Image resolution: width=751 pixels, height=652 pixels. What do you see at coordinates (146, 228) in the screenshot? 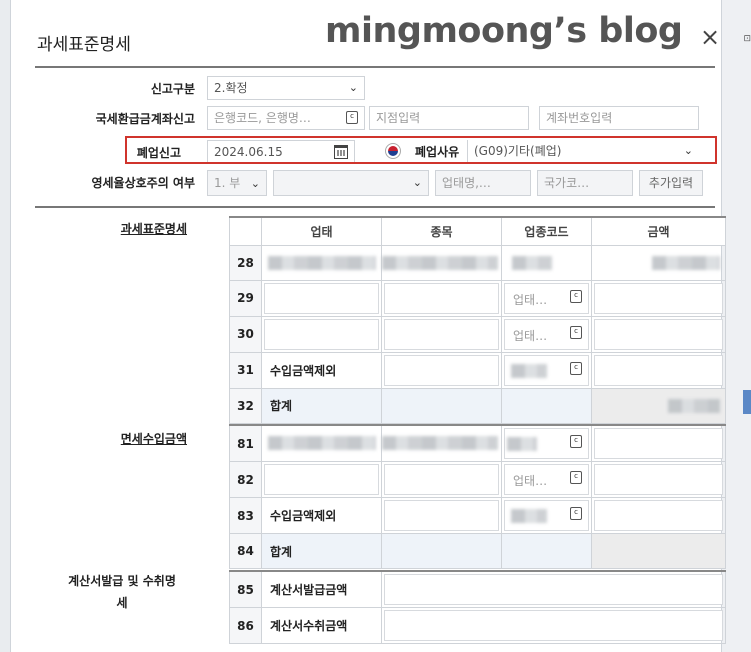
I see `tax-base-section-label: 과세표준명세` at bounding box center [146, 228].